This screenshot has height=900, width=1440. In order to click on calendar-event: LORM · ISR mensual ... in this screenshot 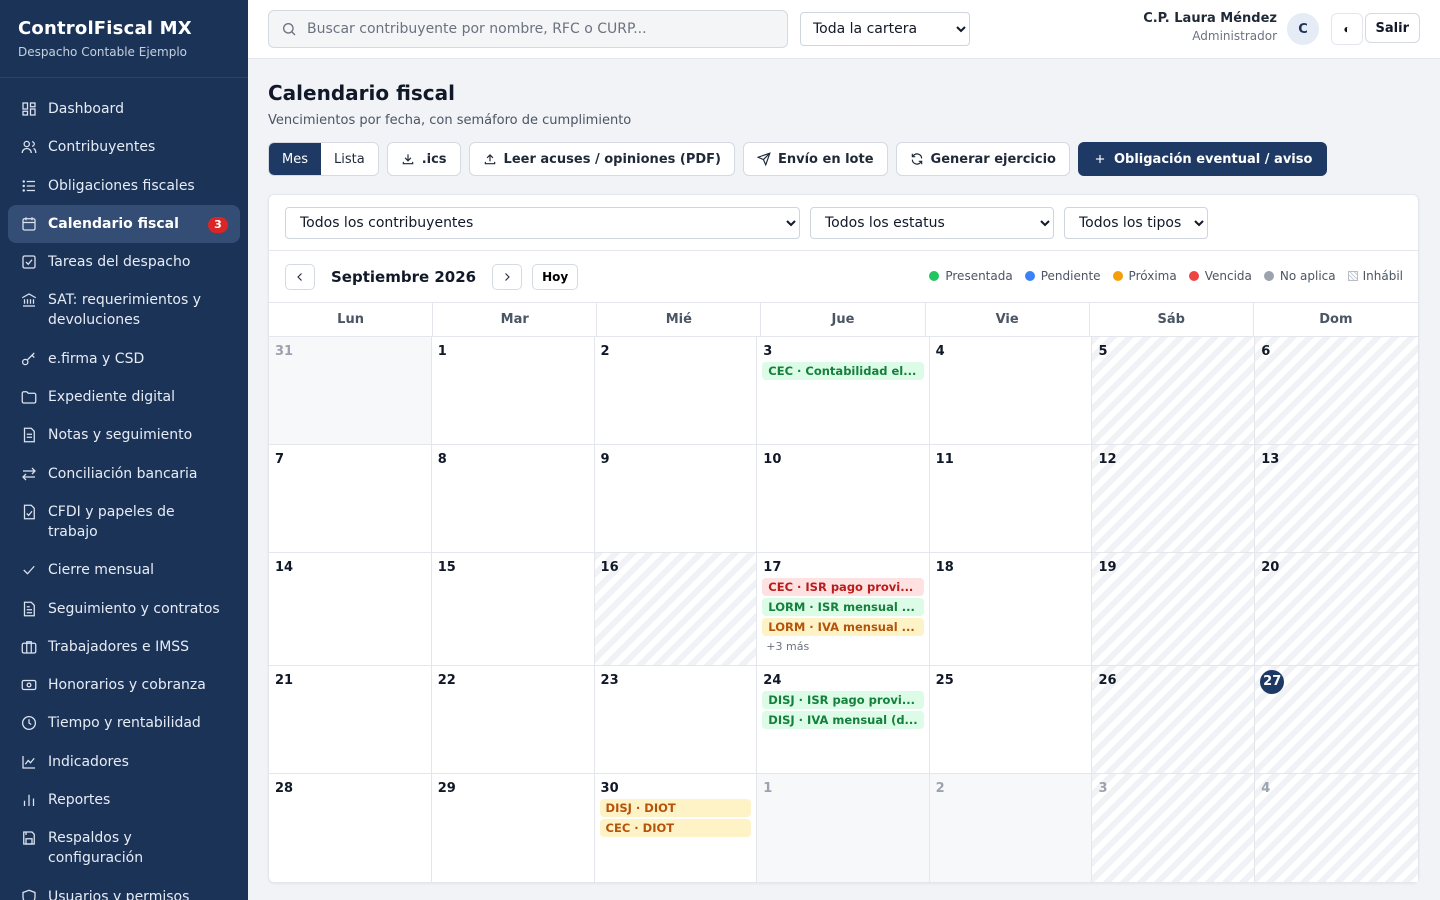, I will do `click(843, 607)`.